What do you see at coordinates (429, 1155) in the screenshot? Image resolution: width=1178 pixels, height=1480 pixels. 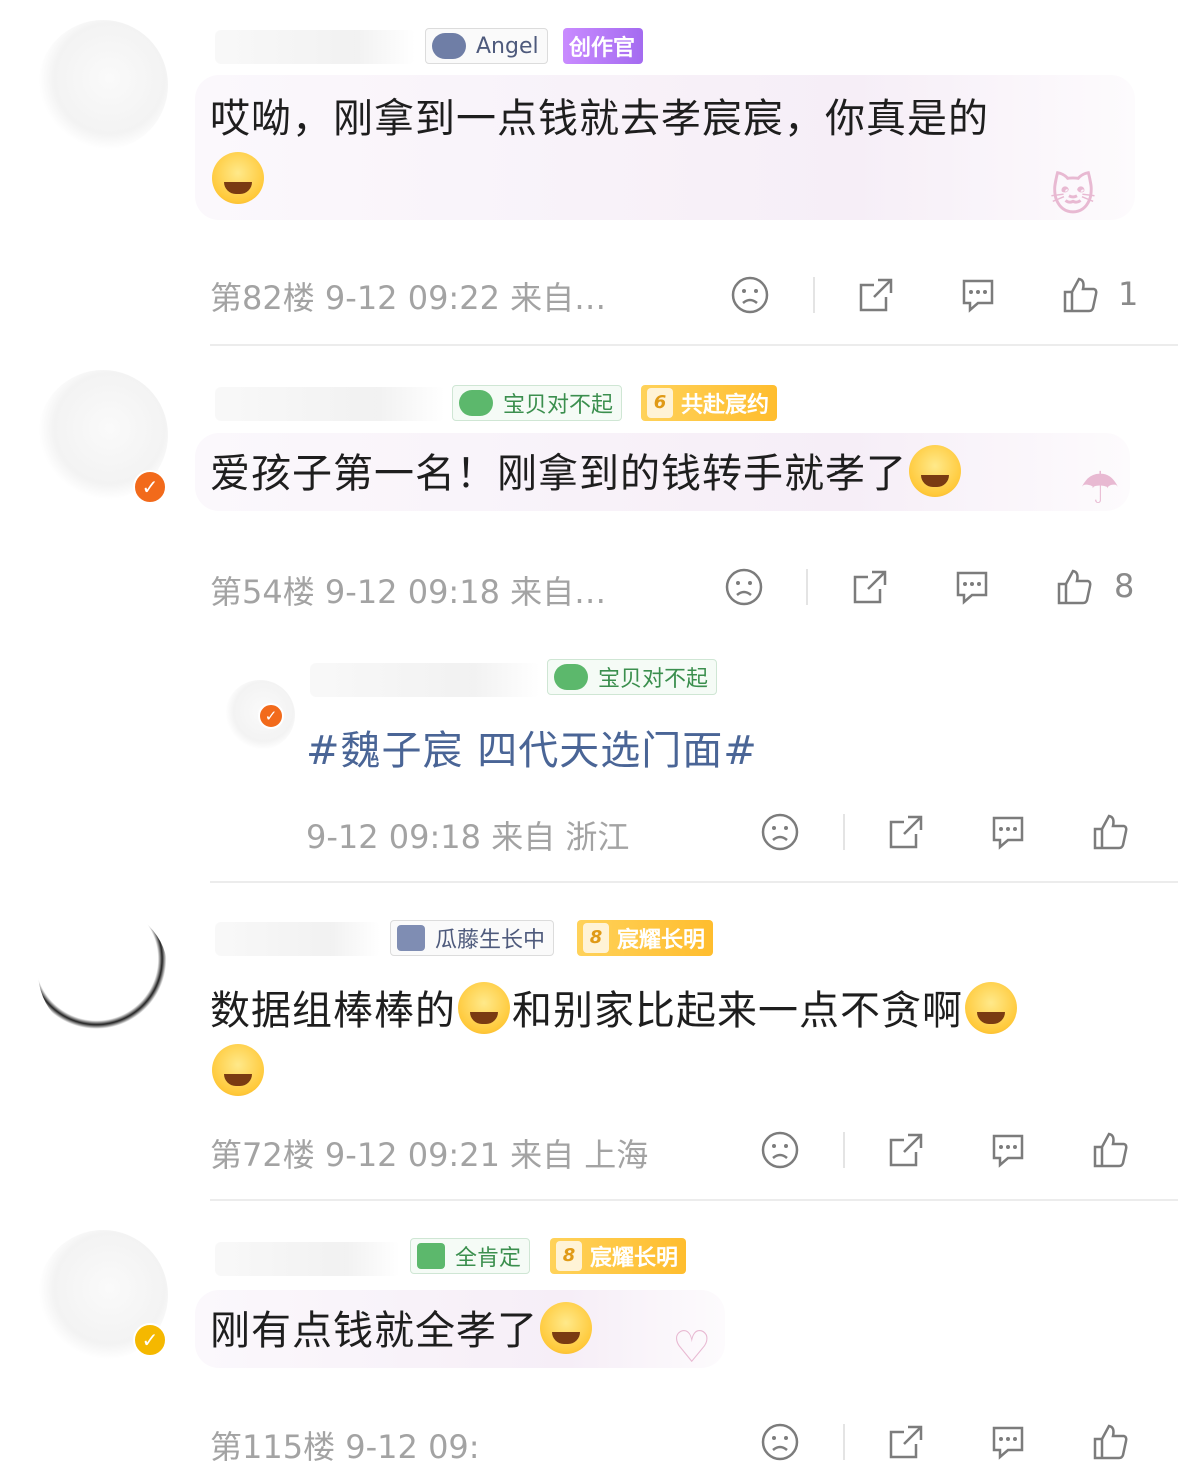 I see `comment-meta: 第72楼 9-12 09:21 来自 上海` at bounding box center [429, 1155].